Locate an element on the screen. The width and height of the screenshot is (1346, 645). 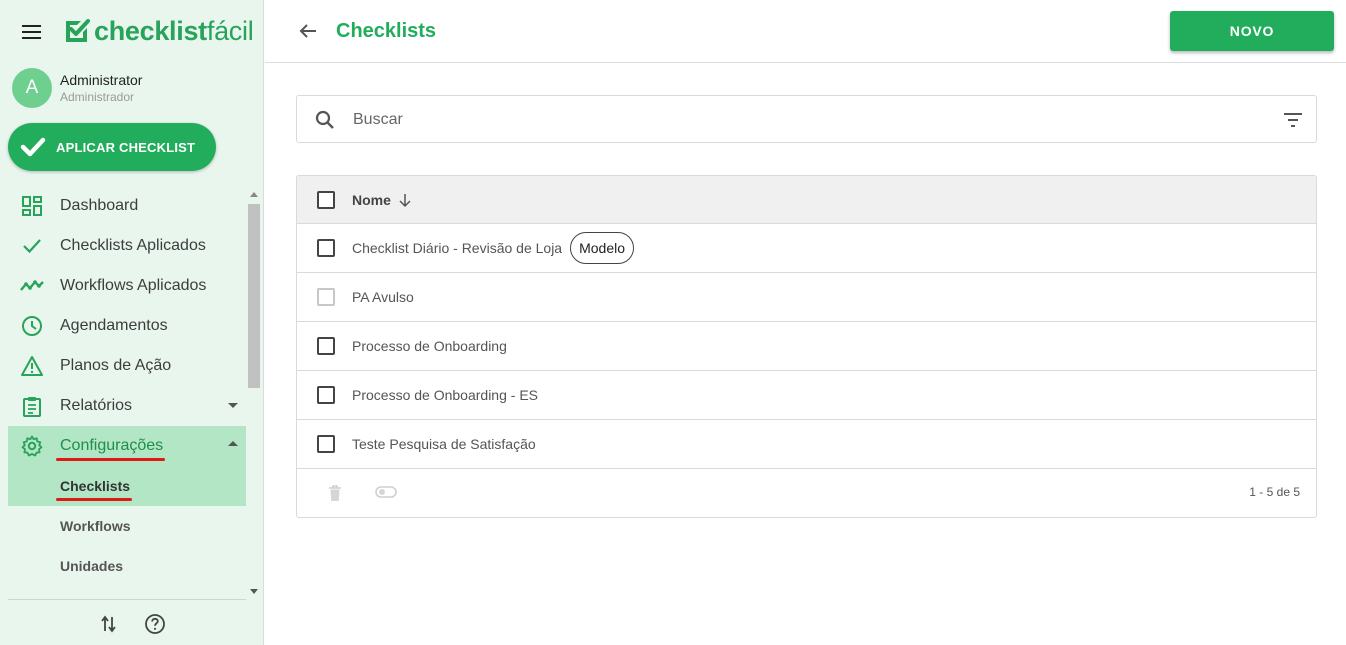
logo: checklistfácil is located at coordinates (159, 30).